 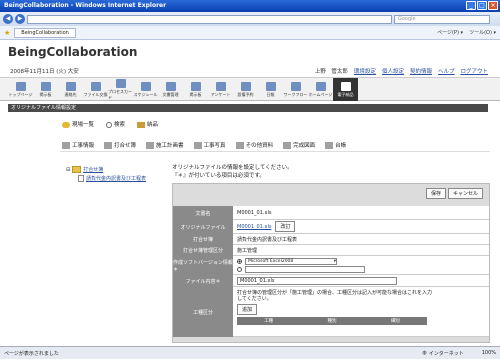 What do you see at coordinates (305, 269) in the screenshot?
I see `software-custom-input` at bounding box center [305, 269].